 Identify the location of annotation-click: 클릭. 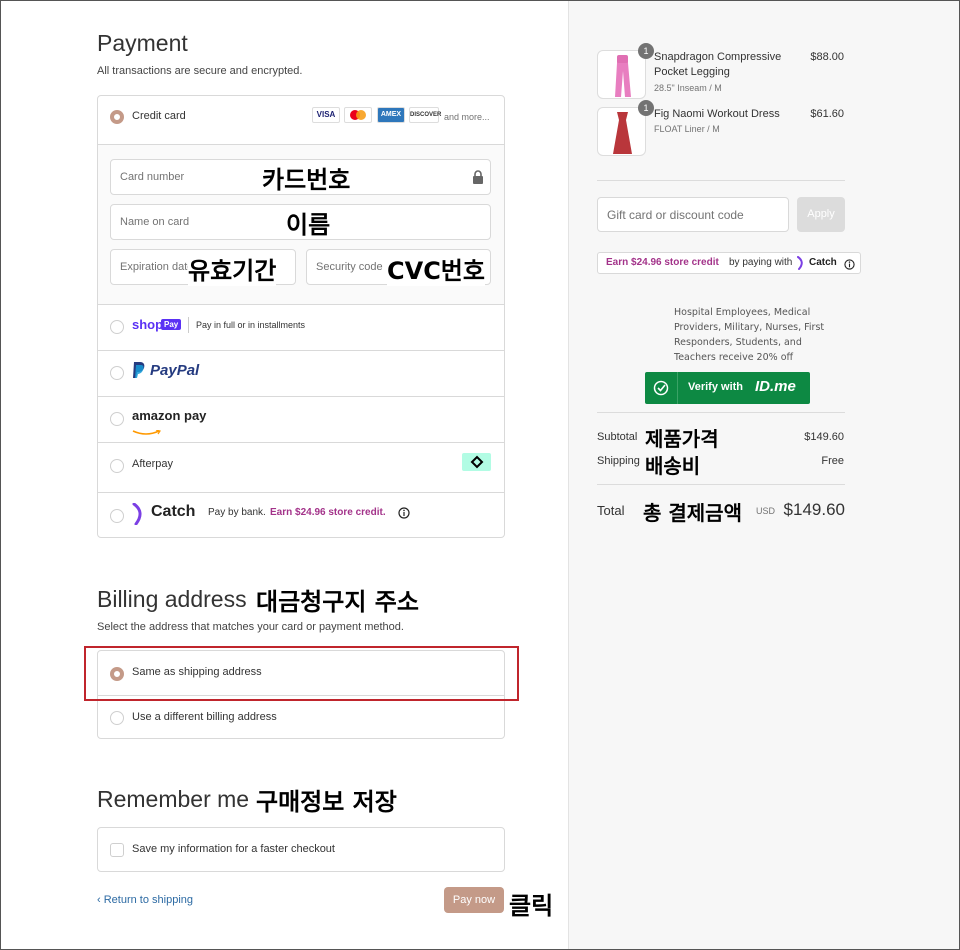
(531, 906).